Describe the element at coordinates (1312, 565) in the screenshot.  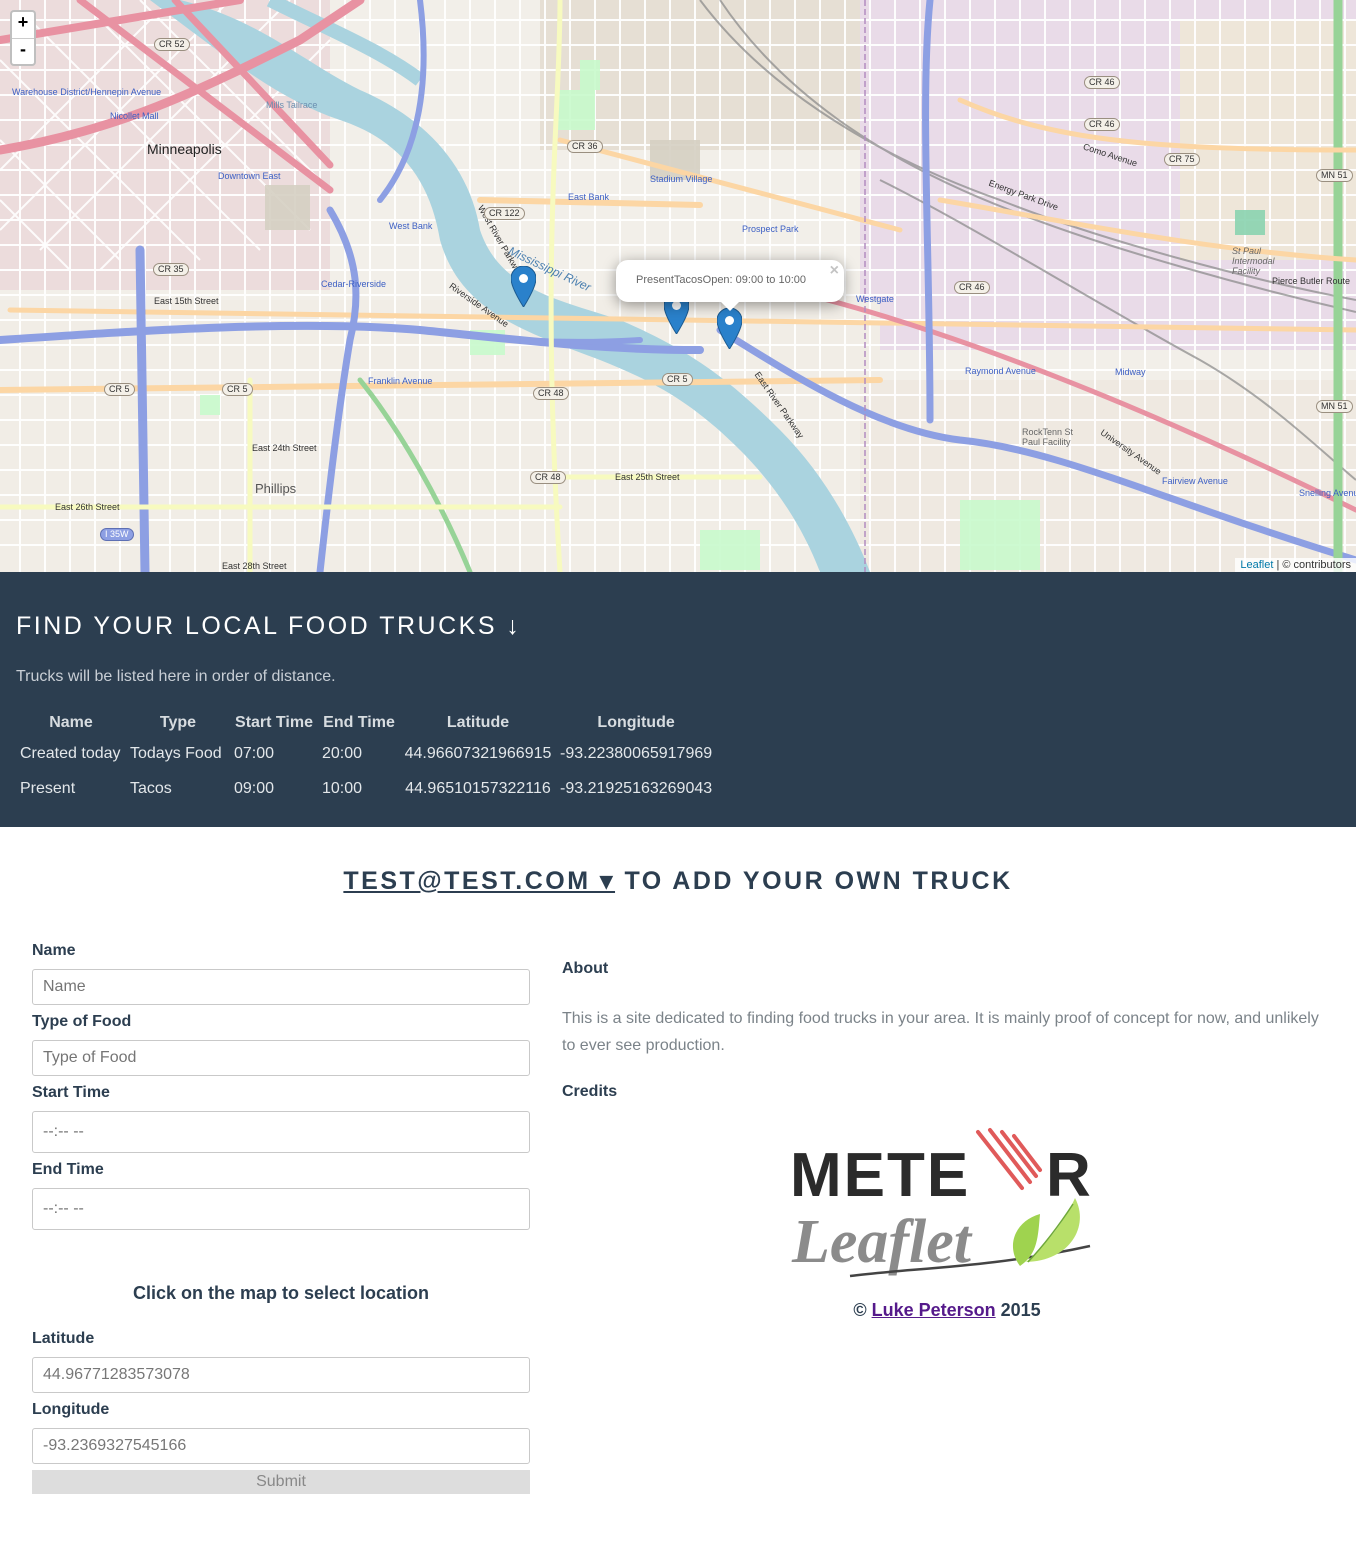
I see `attribution-text: | © contributors` at that location.